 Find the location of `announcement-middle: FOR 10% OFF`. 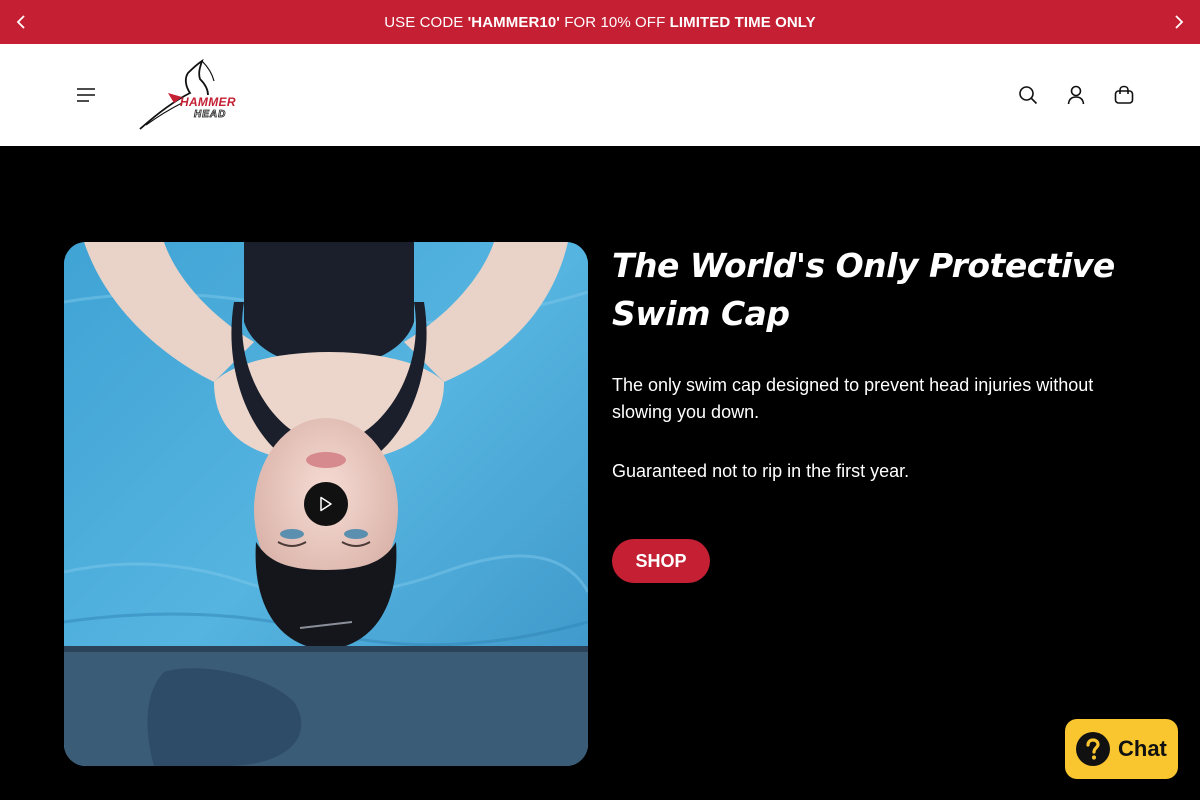

announcement-middle: FOR 10% OFF is located at coordinates (614, 22).